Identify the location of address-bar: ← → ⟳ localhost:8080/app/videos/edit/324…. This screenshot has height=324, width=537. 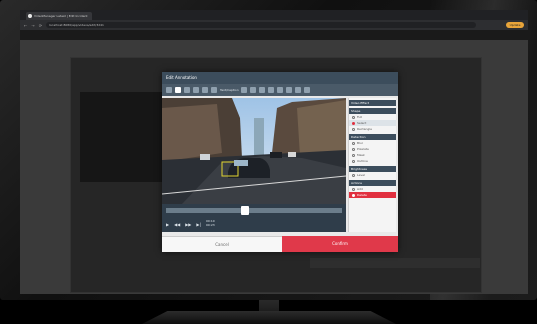
(274, 25).